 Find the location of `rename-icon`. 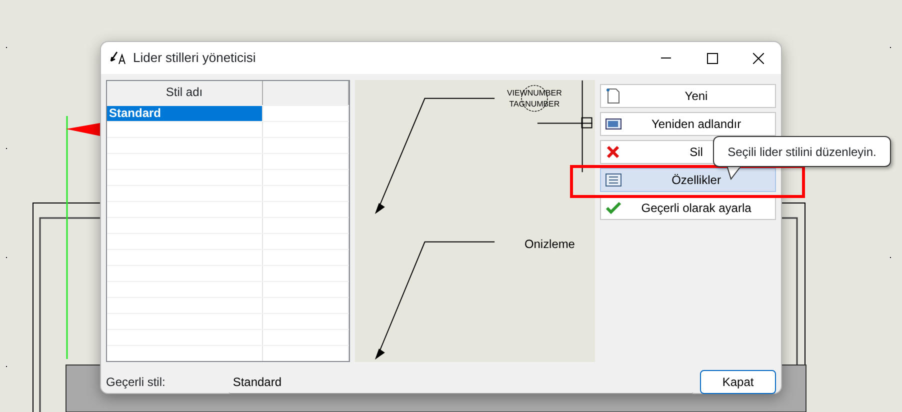

rename-icon is located at coordinates (613, 124).